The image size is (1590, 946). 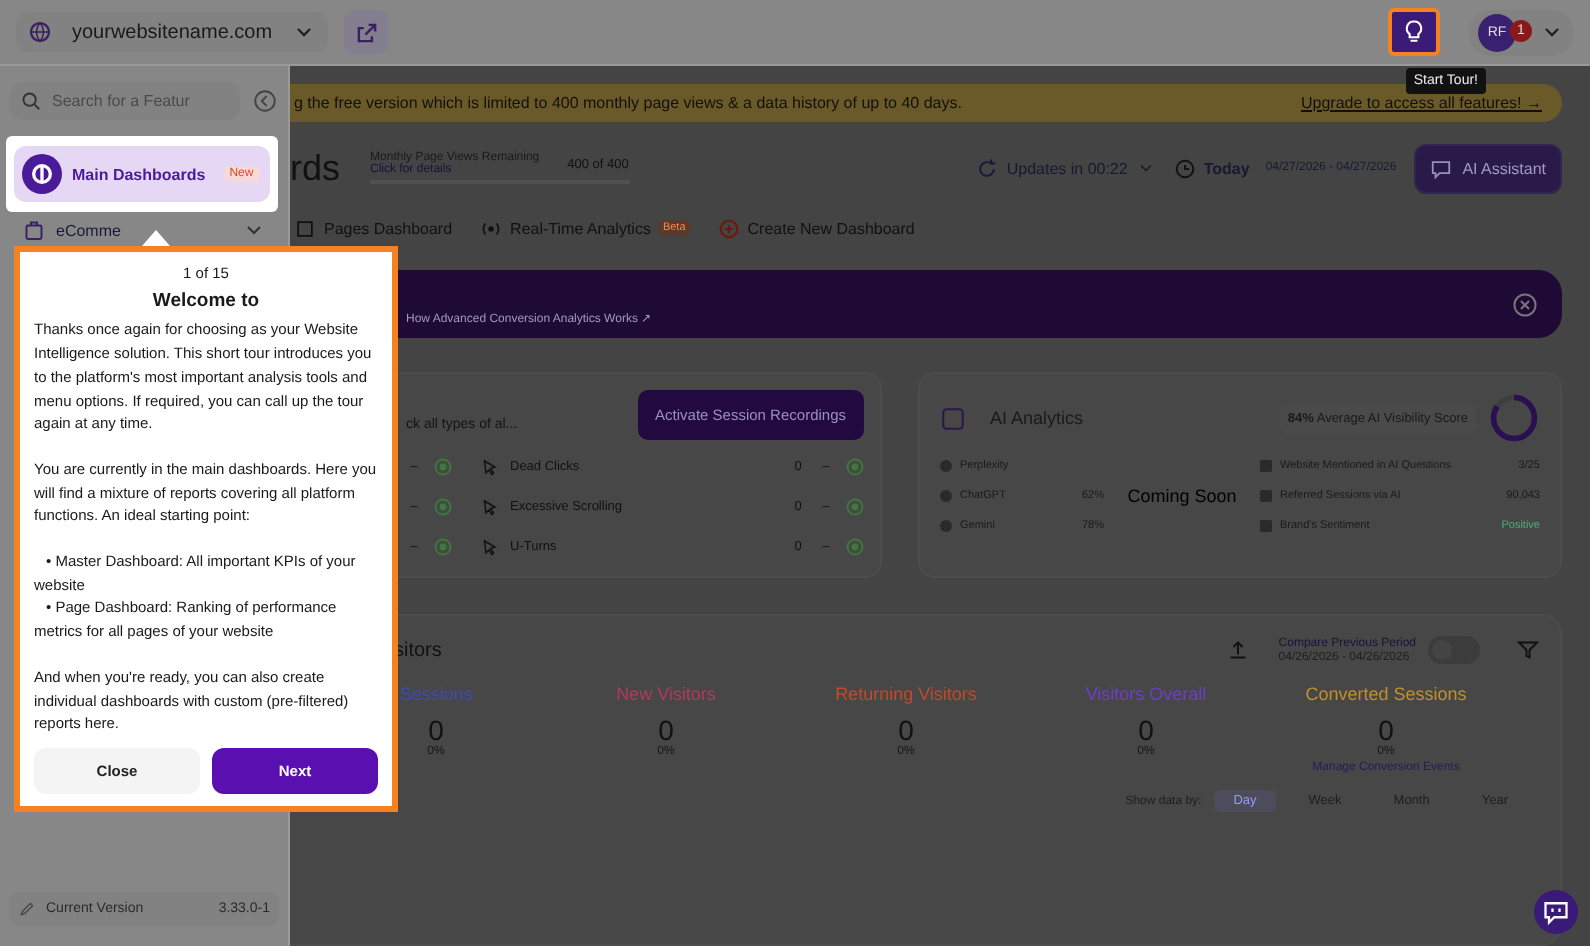 What do you see at coordinates (1514, 418) in the screenshot?
I see `donut-gauge` at bounding box center [1514, 418].